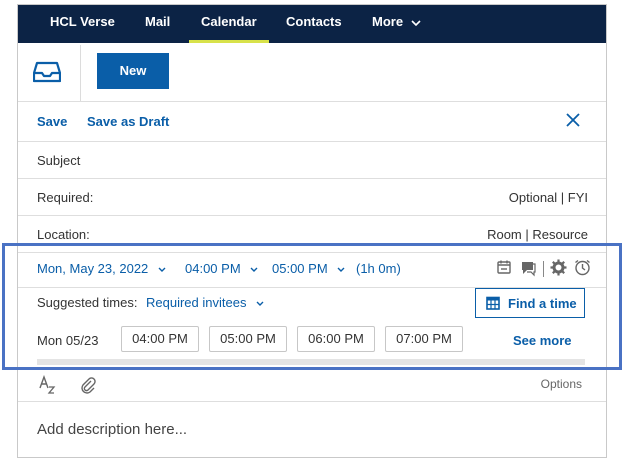 The width and height of the screenshot is (624, 464). I want to click on invitees-filter-value: Required invitees, so click(196, 302).